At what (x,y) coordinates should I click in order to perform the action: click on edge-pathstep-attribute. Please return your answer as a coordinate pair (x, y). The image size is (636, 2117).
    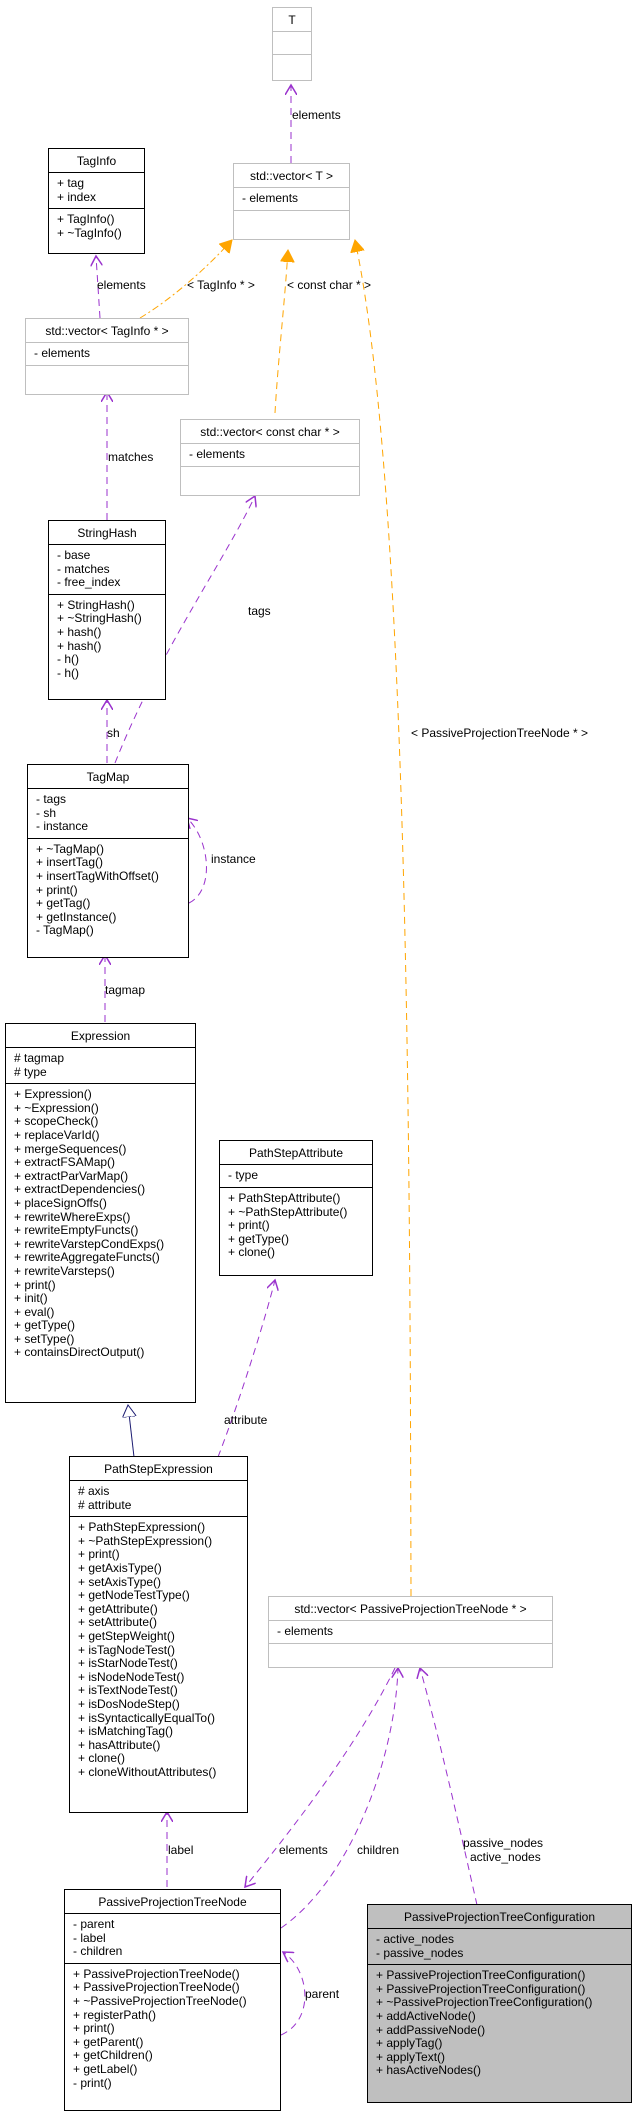
    Looking at the image, I should click on (246, 1369).